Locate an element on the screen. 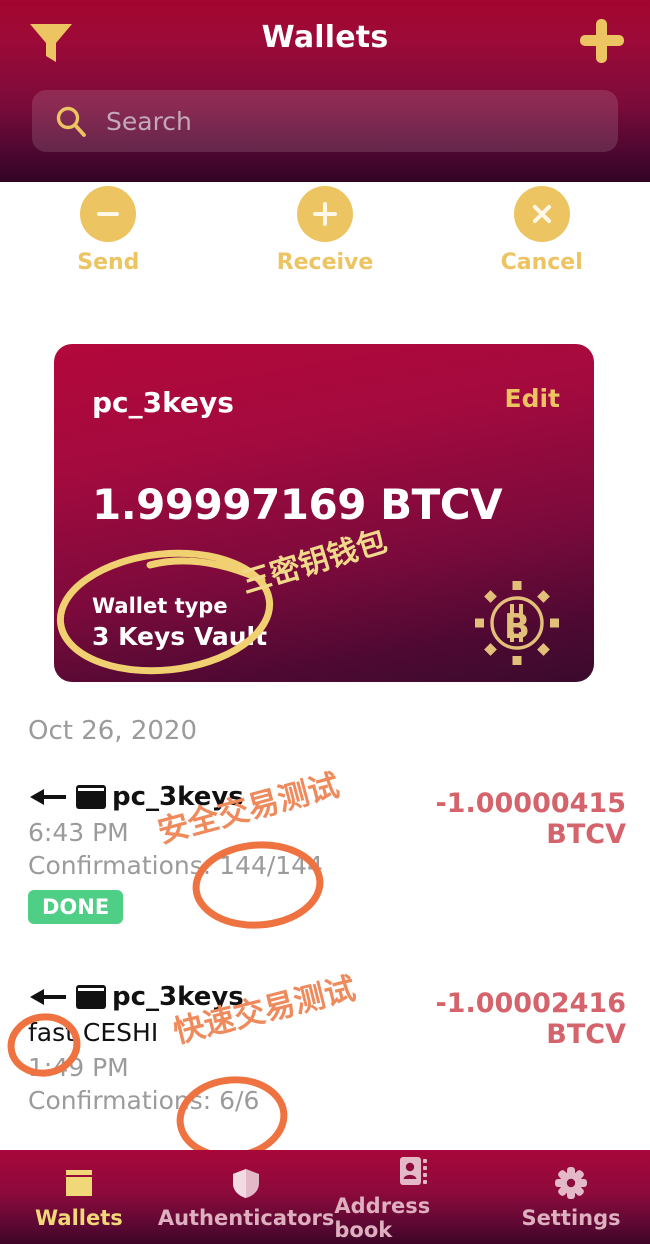 This screenshot has width=650, height=1244. svg-text: B is located at coordinates (517, 627).